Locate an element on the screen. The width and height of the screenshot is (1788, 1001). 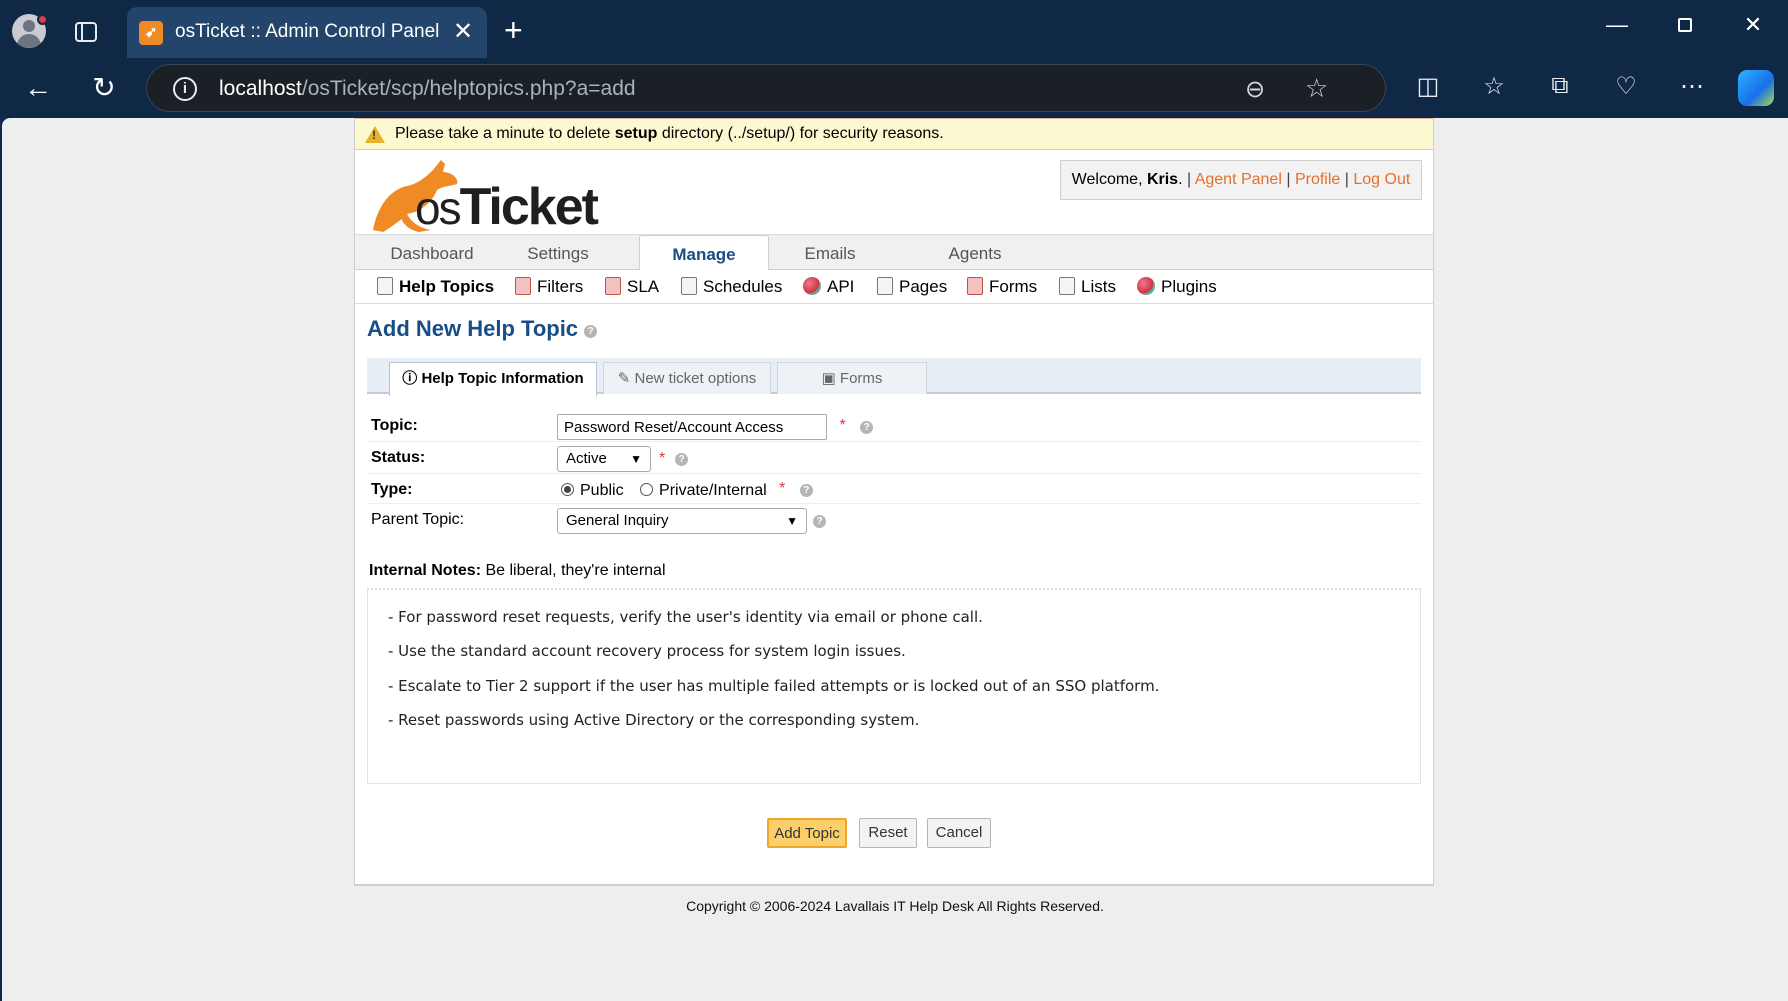
maximize-window-icon is located at coordinates (1685, 25).